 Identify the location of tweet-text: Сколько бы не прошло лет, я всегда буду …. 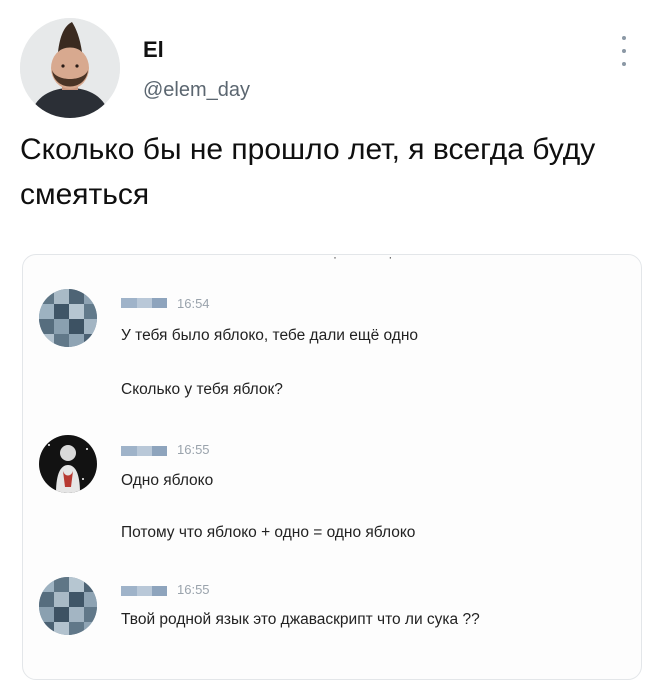
(308, 172).